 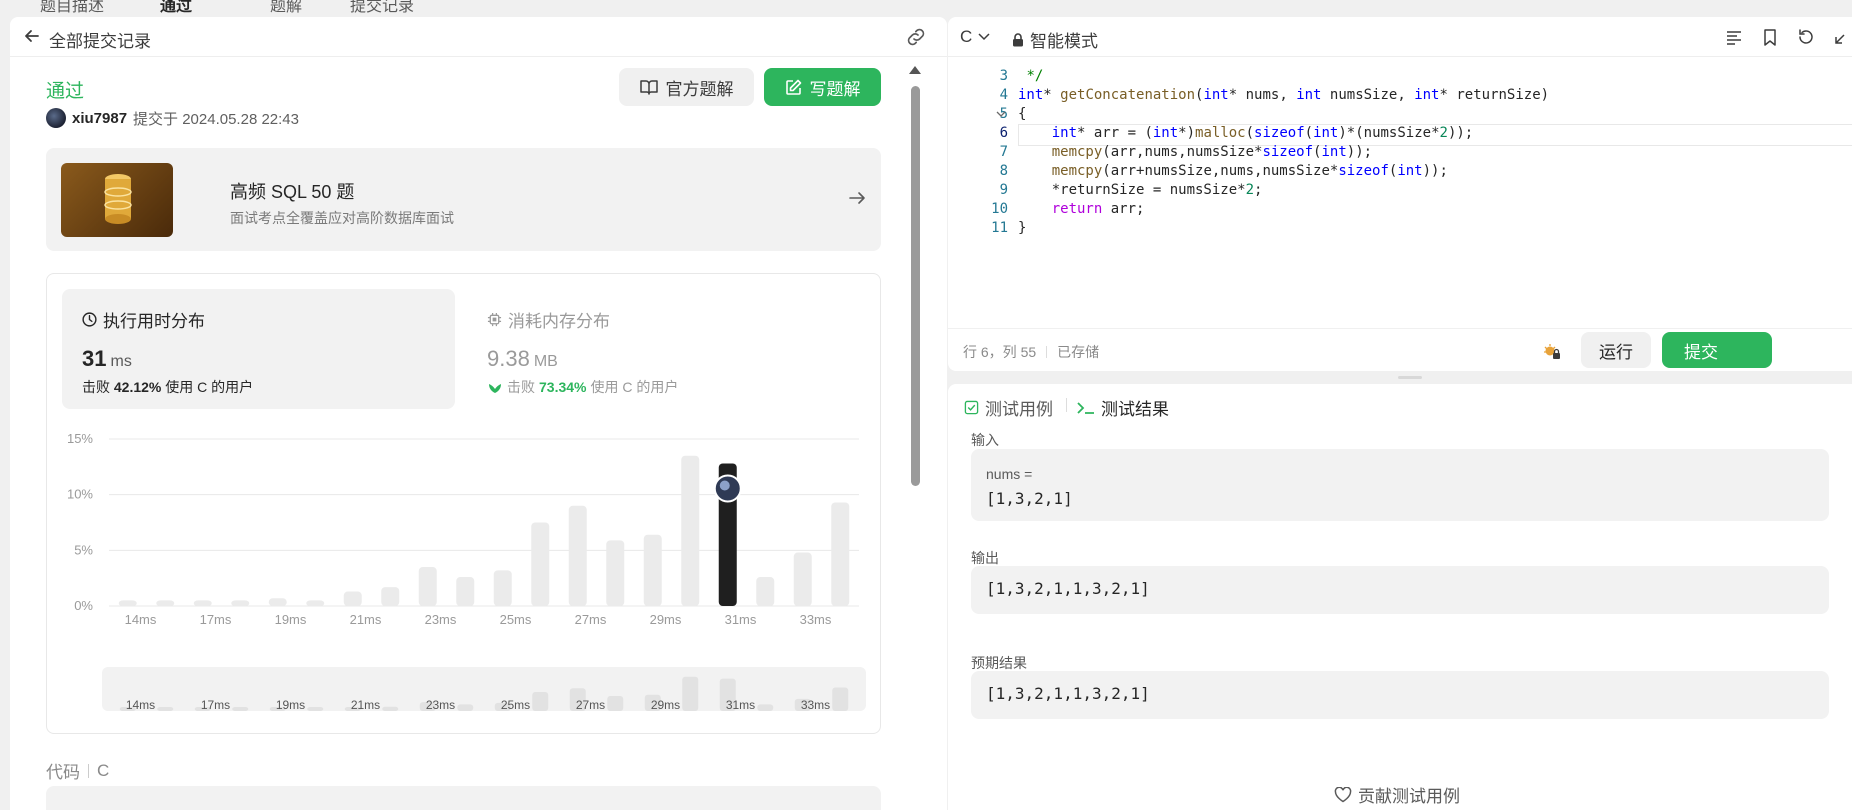 What do you see at coordinates (1552, 351) in the screenshot?
I see `debug-locked-icon` at bounding box center [1552, 351].